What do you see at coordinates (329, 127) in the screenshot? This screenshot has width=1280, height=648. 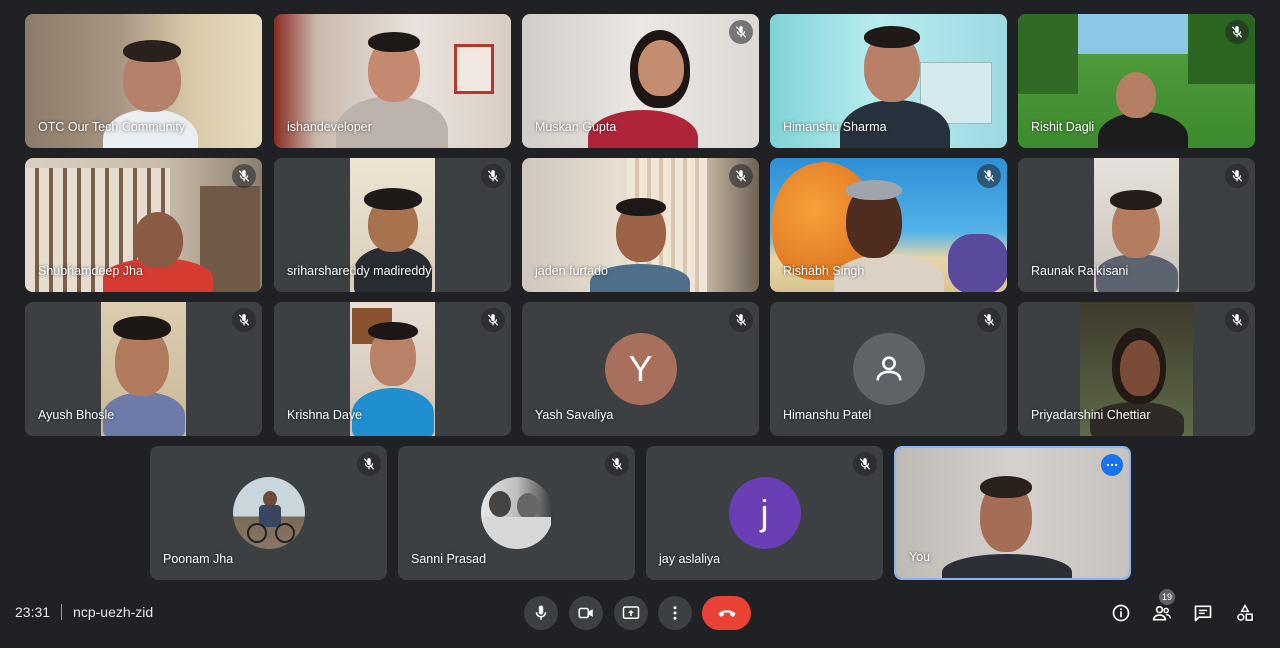 I see `participant-name: ishandeveloper` at bounding box center [329, 127].